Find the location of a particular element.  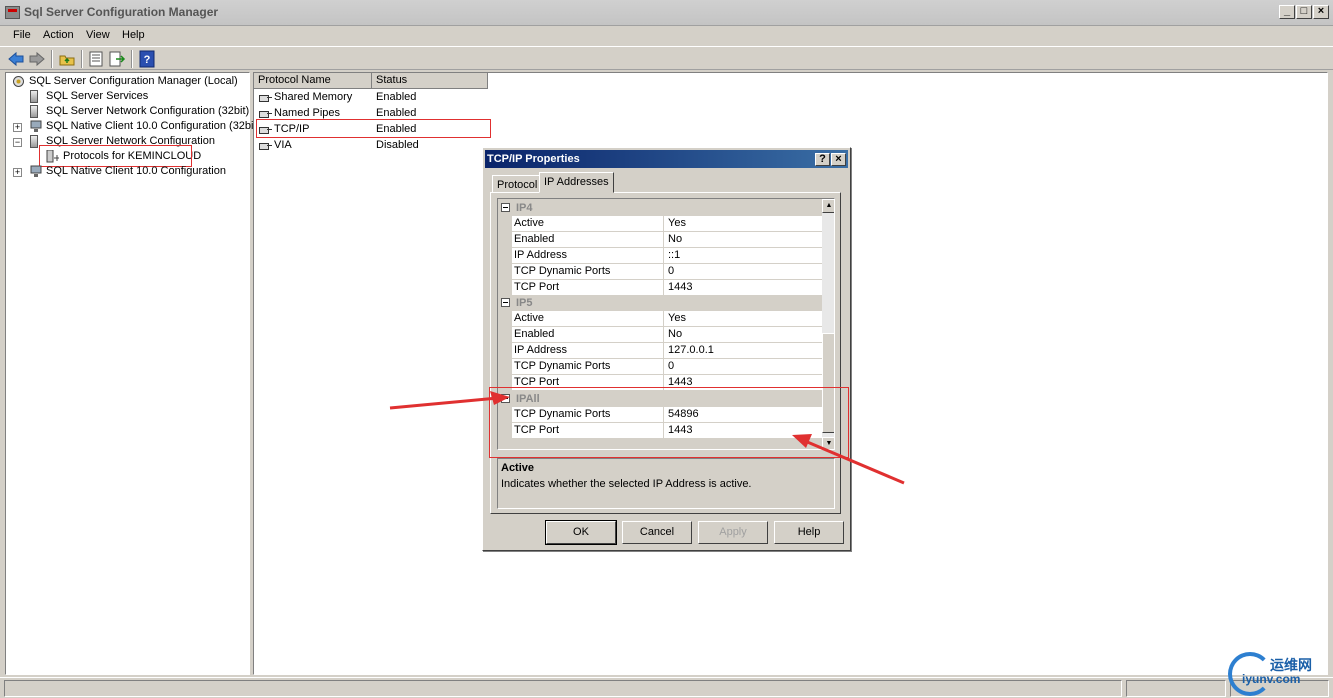

annotation-arrows is located at coordinates (647, 438).